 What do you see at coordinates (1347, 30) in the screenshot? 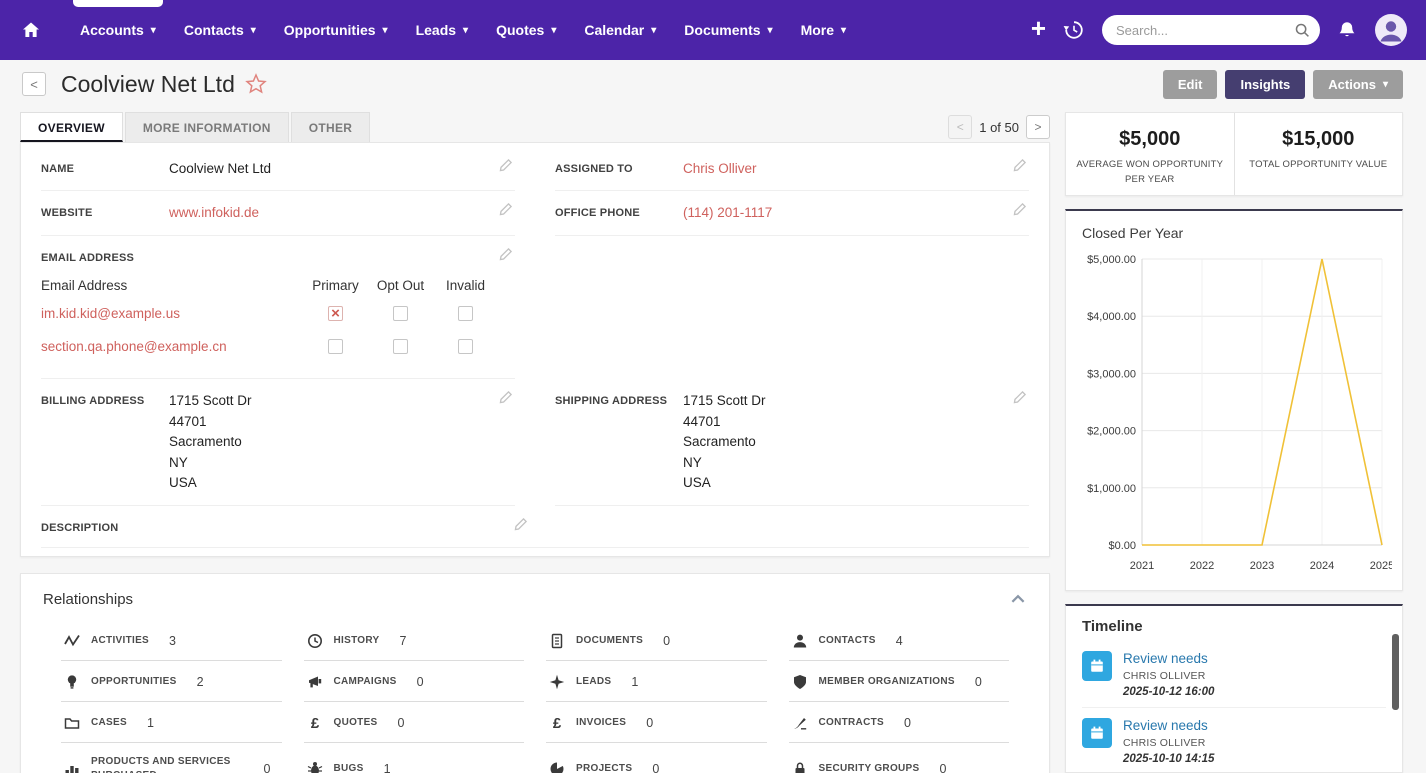
I see `notifications-button` at bounding box center [1347, 30].